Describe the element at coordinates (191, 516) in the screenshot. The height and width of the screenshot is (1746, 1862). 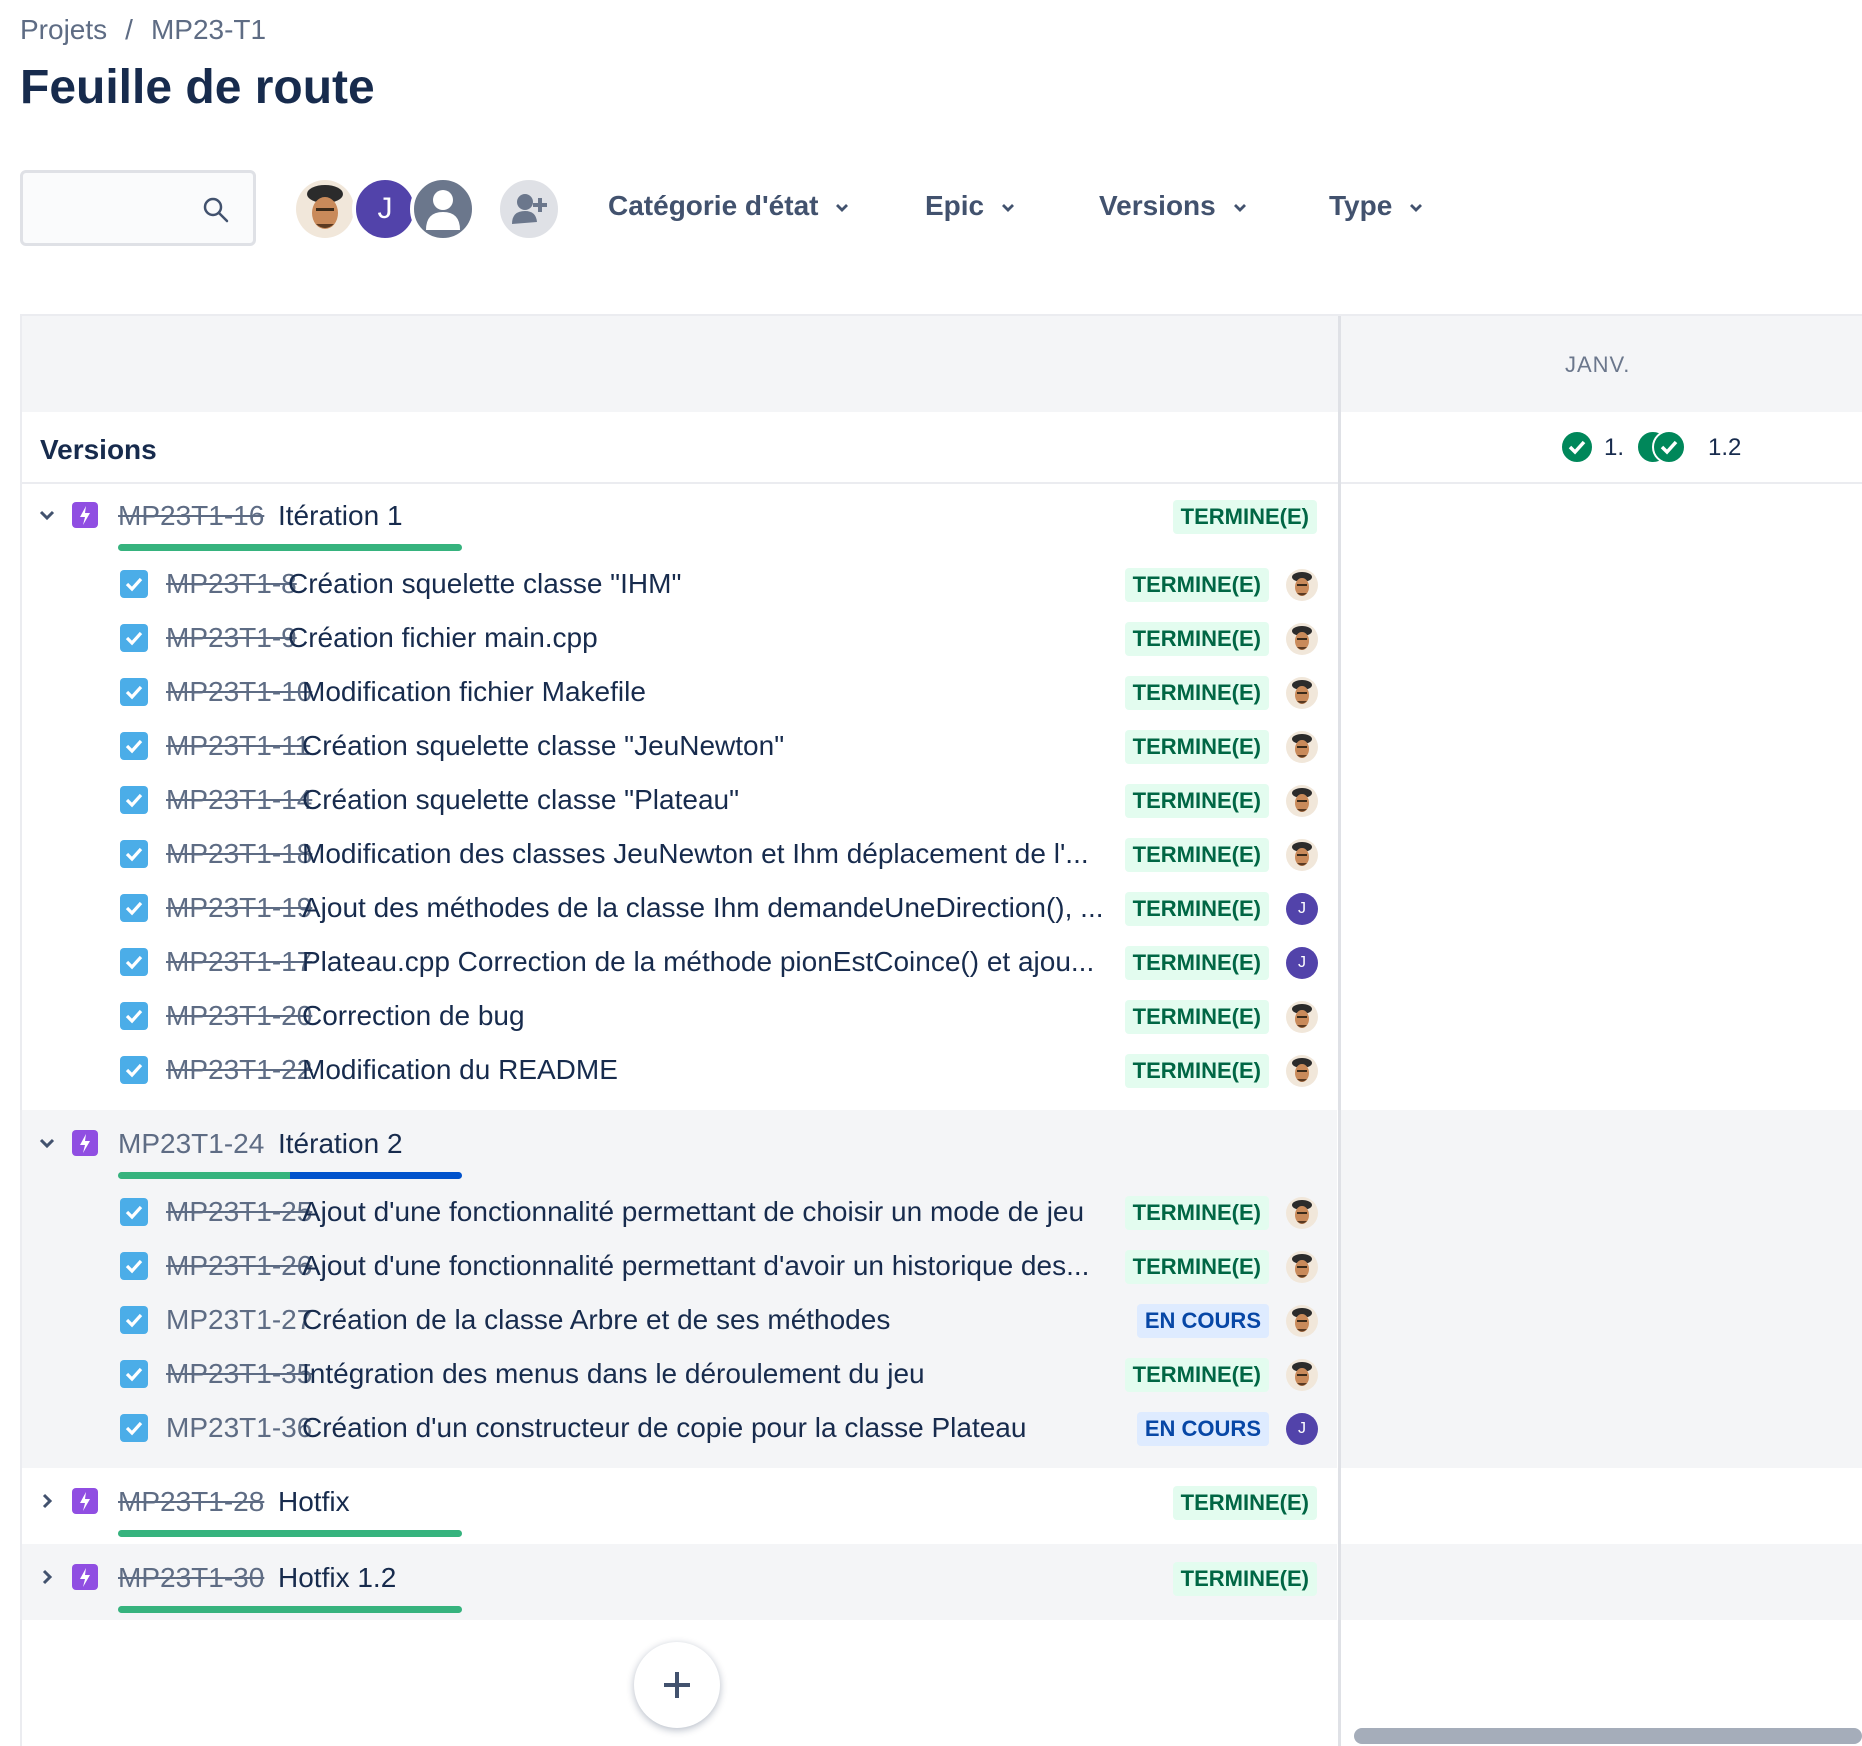
I see `epic-key: MP23T1-16` at that location.